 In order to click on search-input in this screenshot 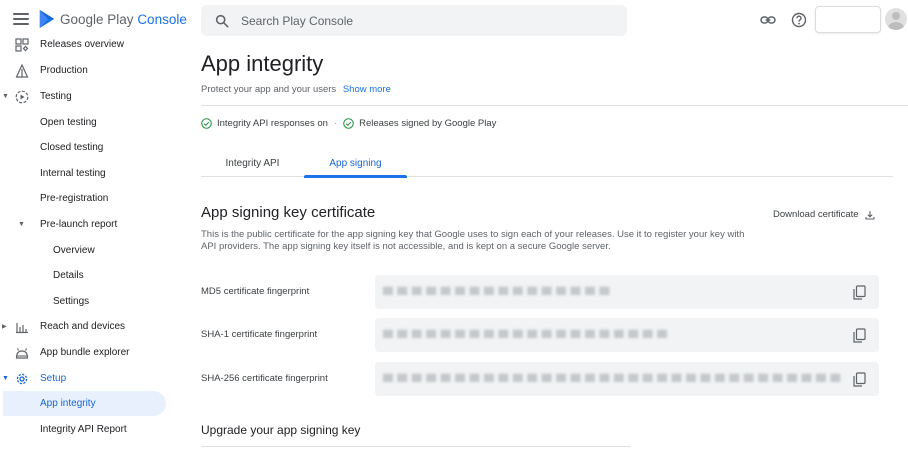, I will do `click(421, 20)`.